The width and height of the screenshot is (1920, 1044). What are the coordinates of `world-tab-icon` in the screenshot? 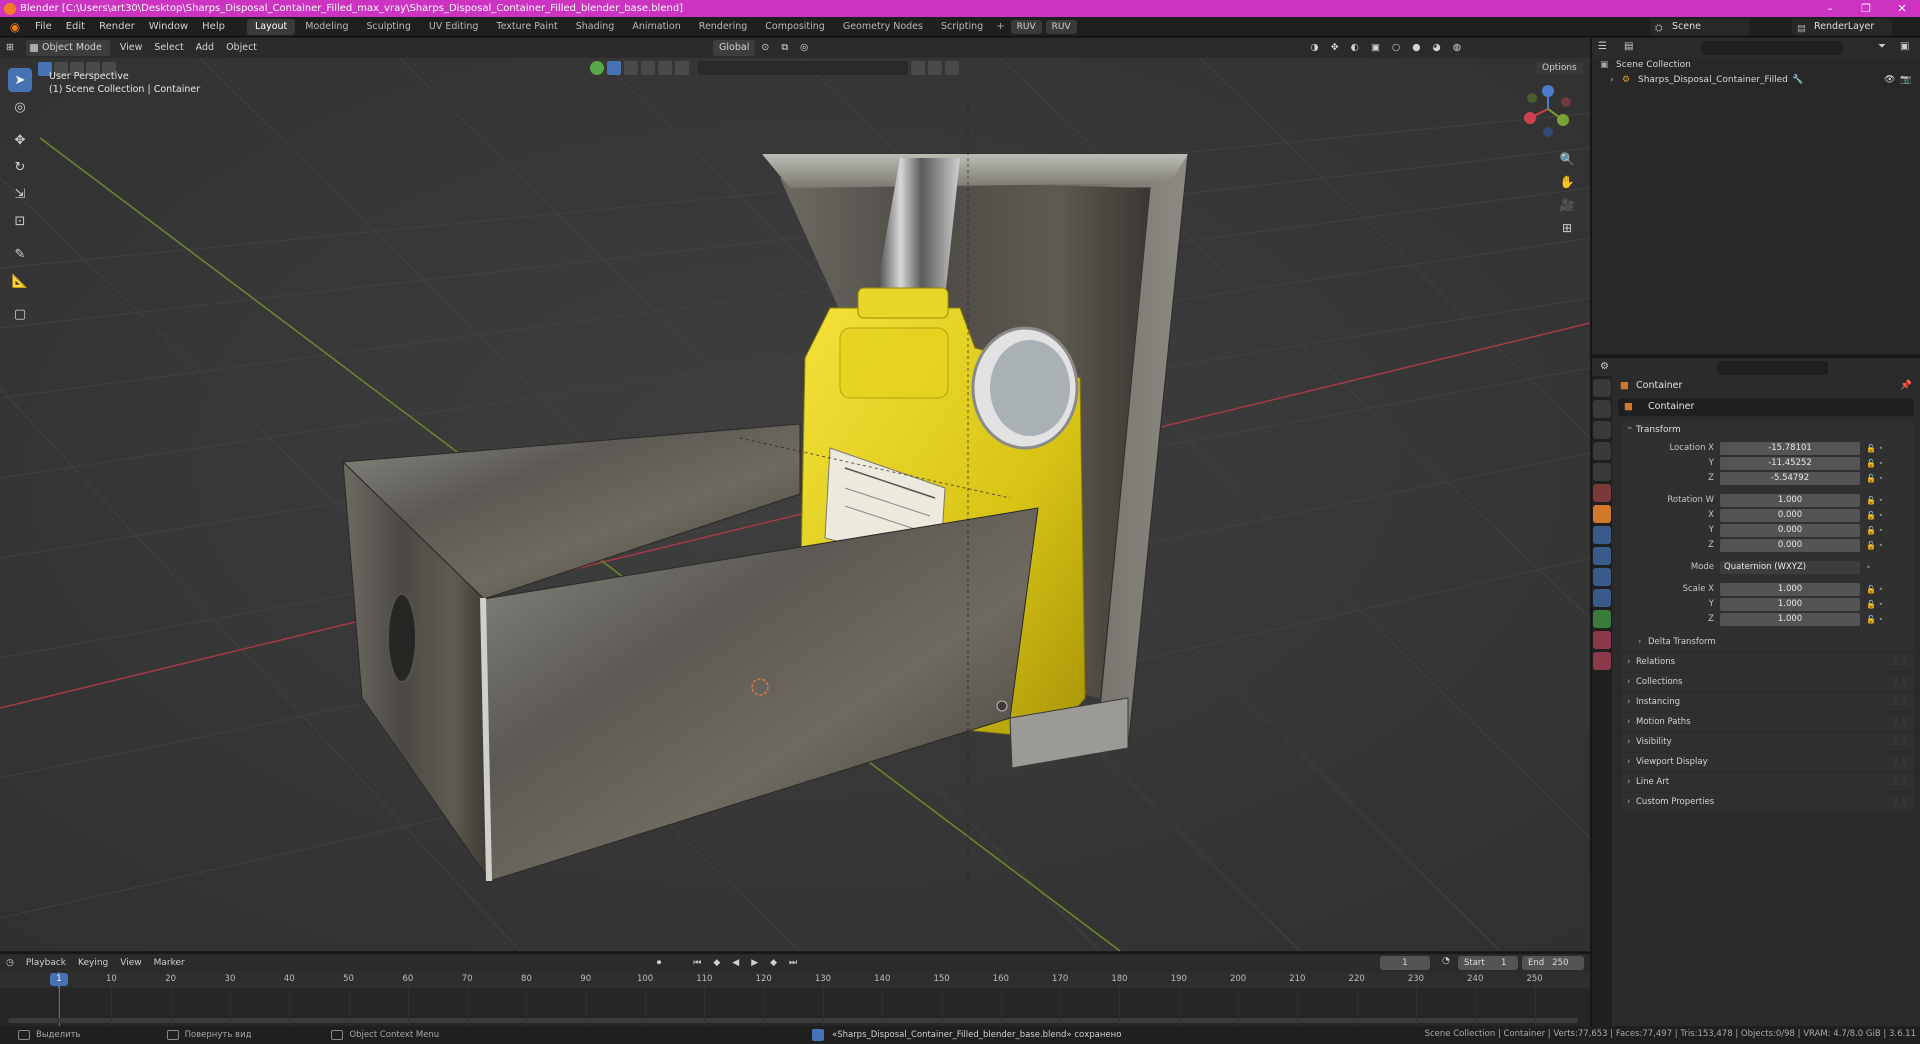 It's located at (1602, 493).